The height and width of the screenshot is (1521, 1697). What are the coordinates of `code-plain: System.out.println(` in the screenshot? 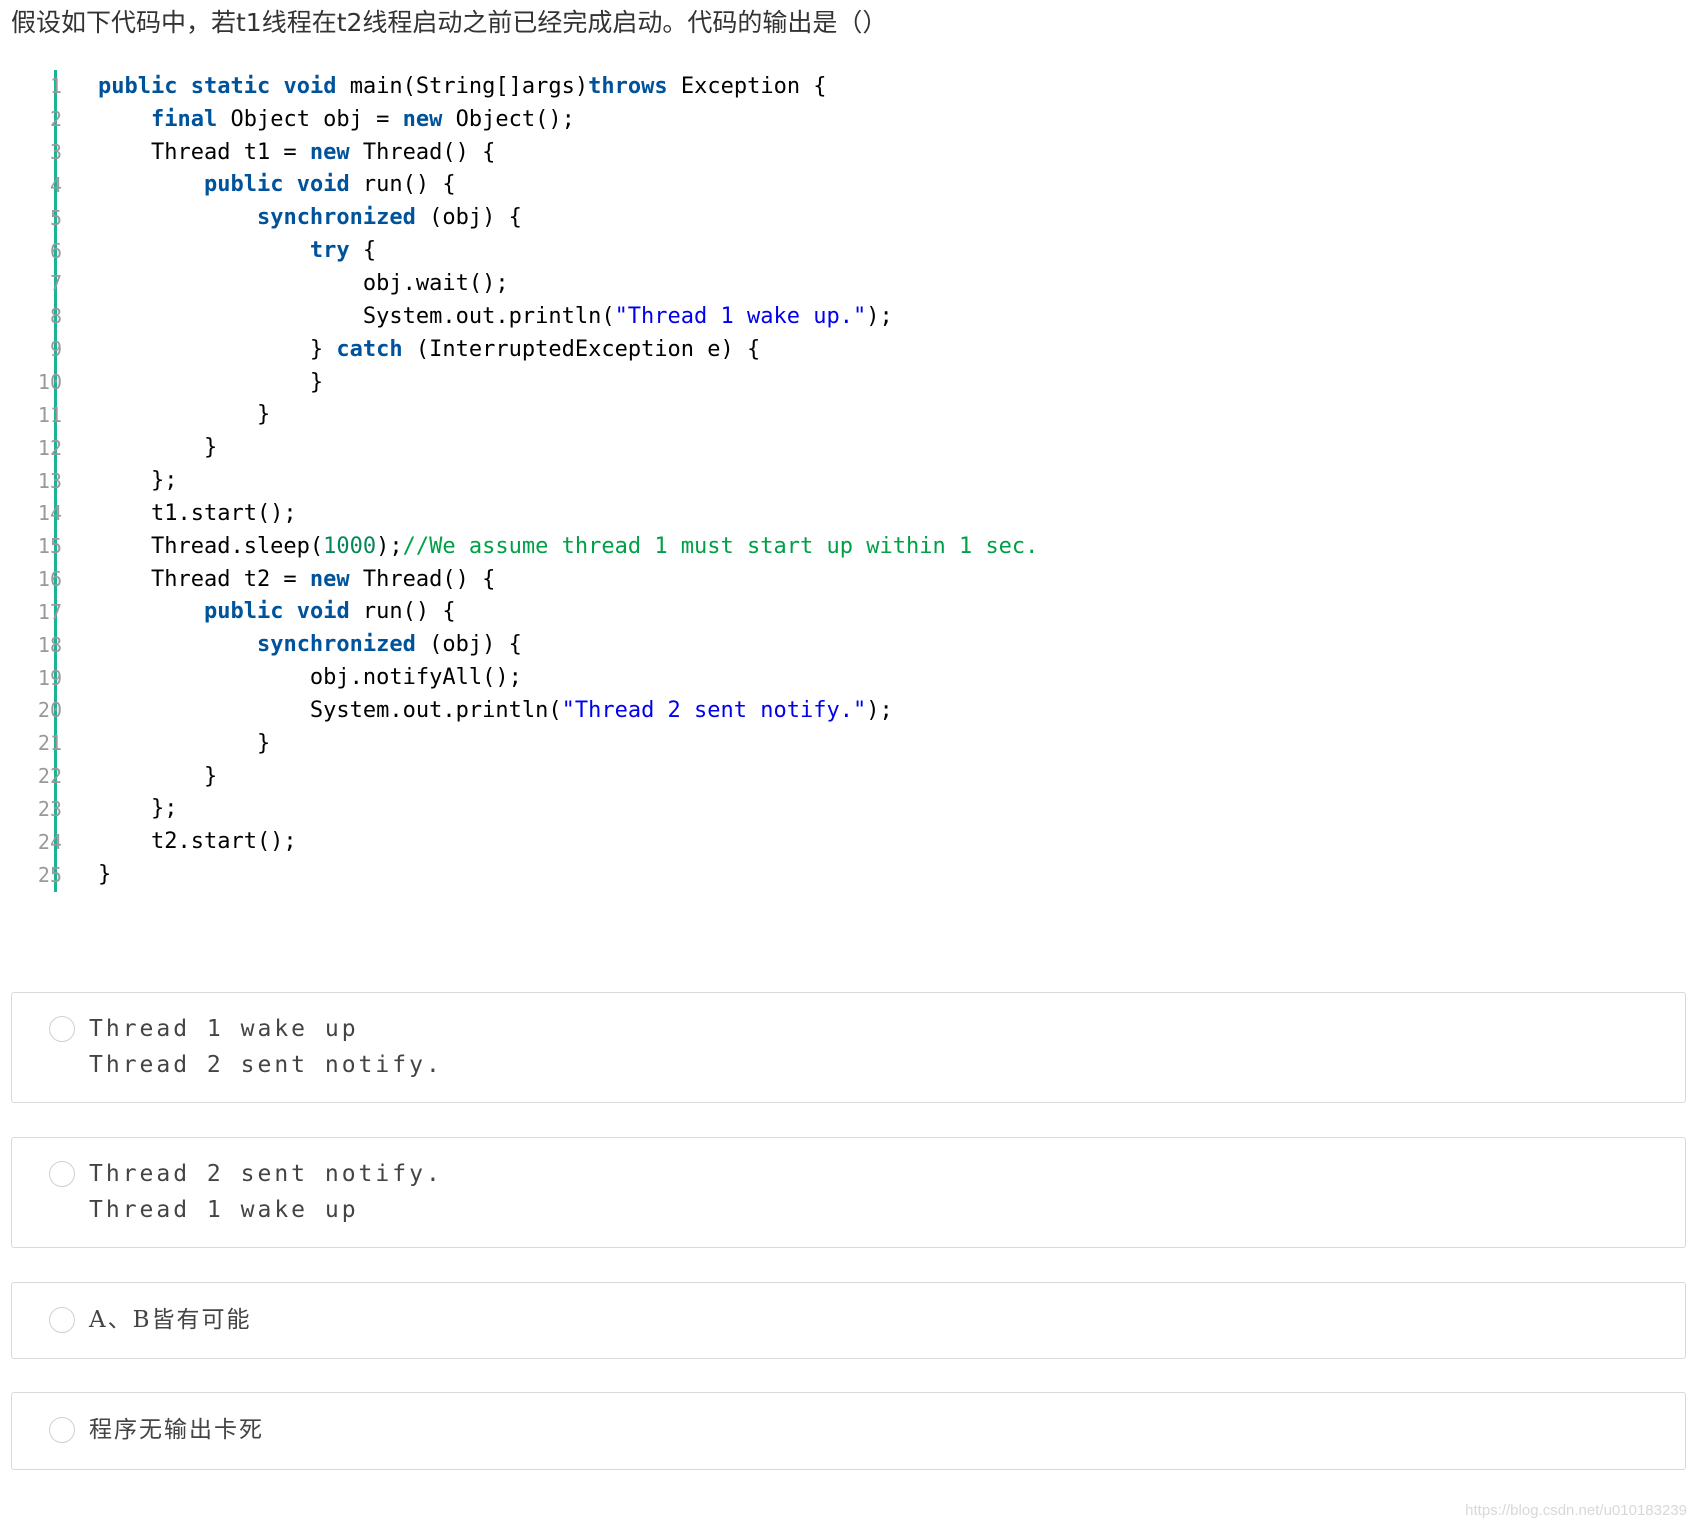 It's located at (330, 710).